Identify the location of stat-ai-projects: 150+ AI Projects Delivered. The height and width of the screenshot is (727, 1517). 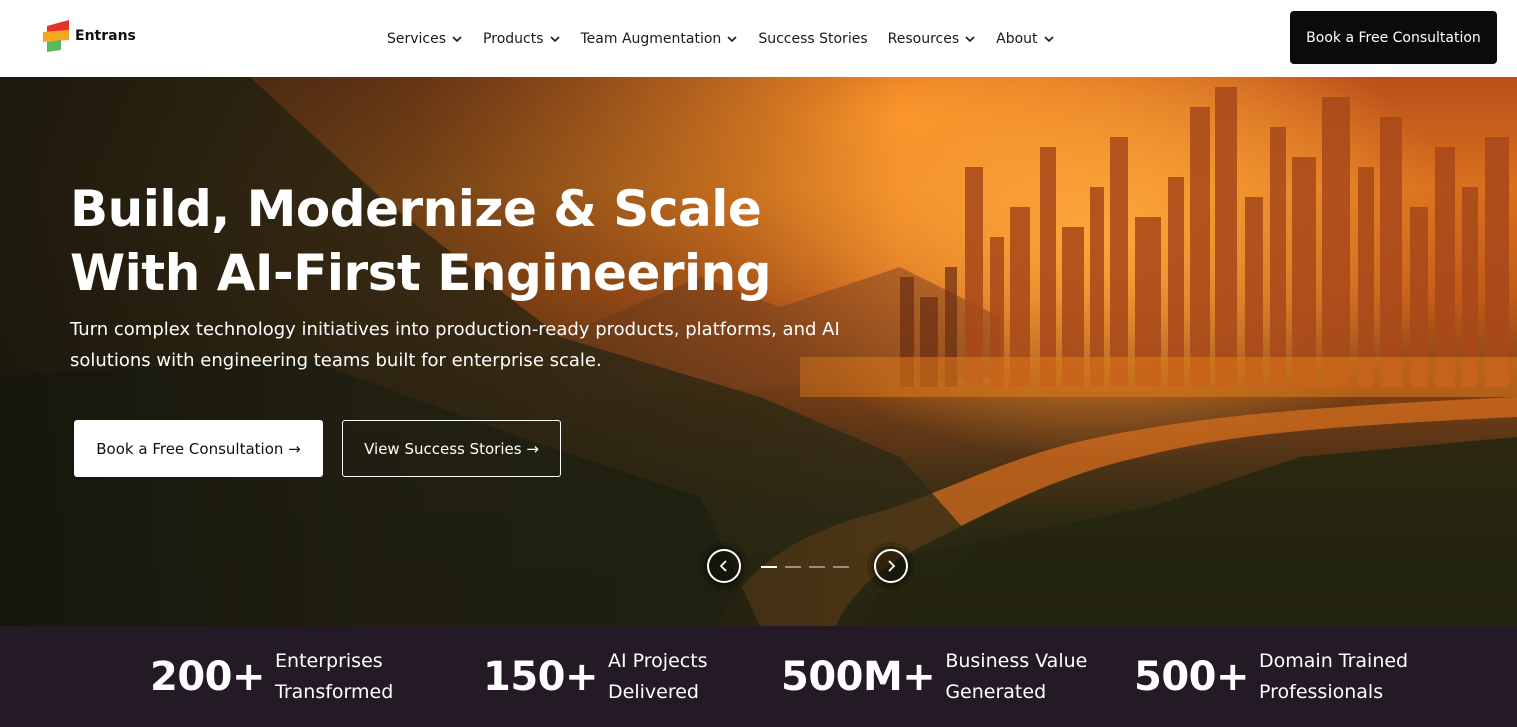
(625, 676).